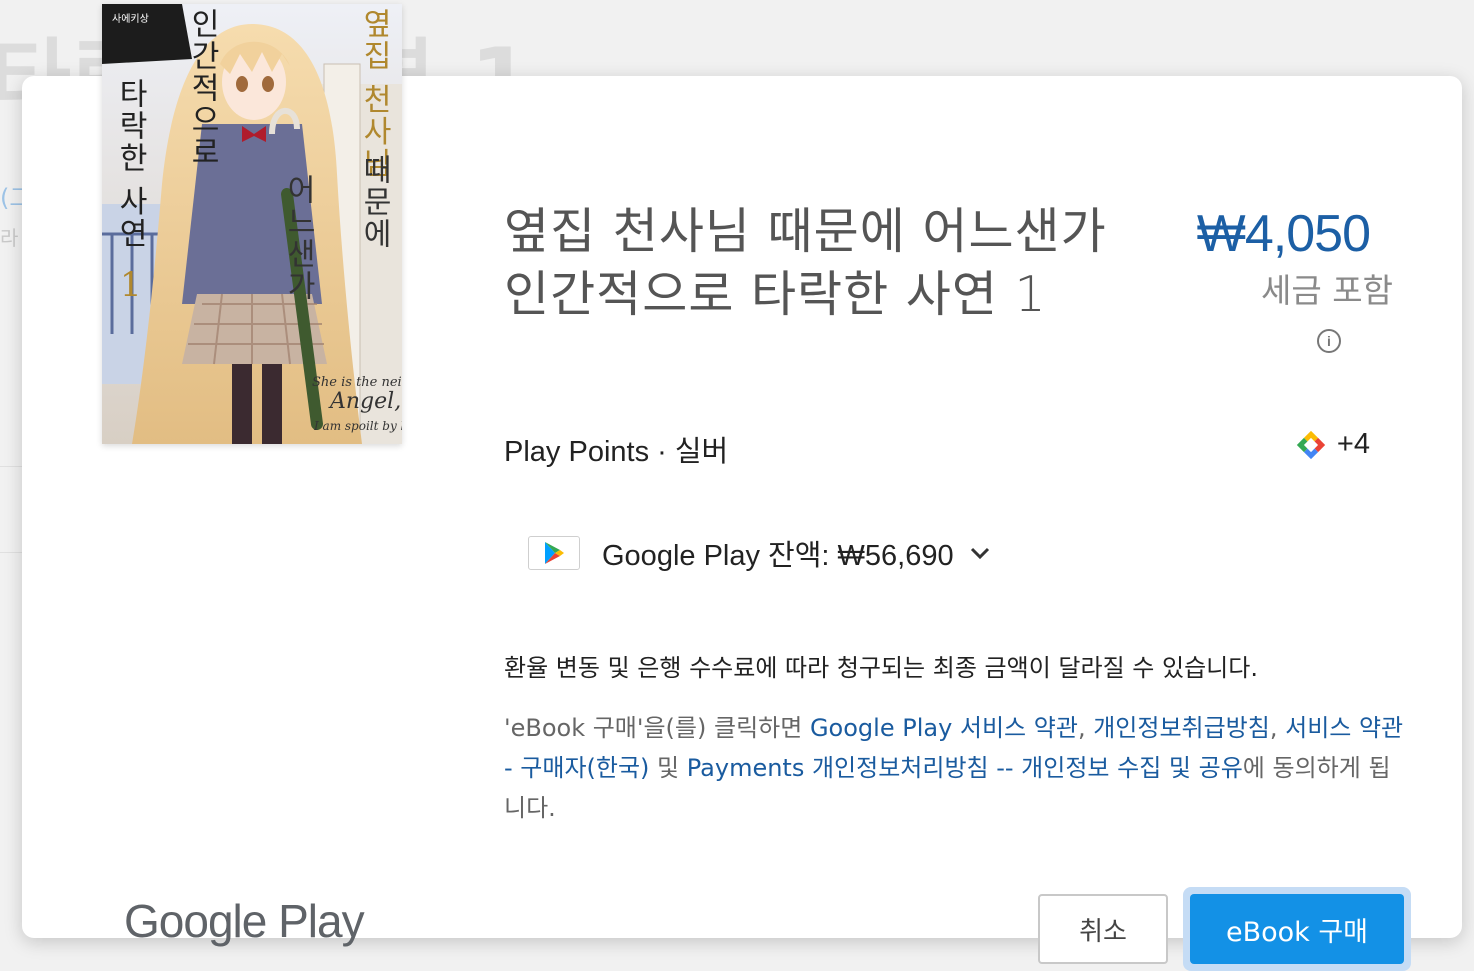  What do you see at coordinates (616, 452) in the screenshot?
I see `play-points-label: Play Points · 실버` at bounding box center [616, 452].